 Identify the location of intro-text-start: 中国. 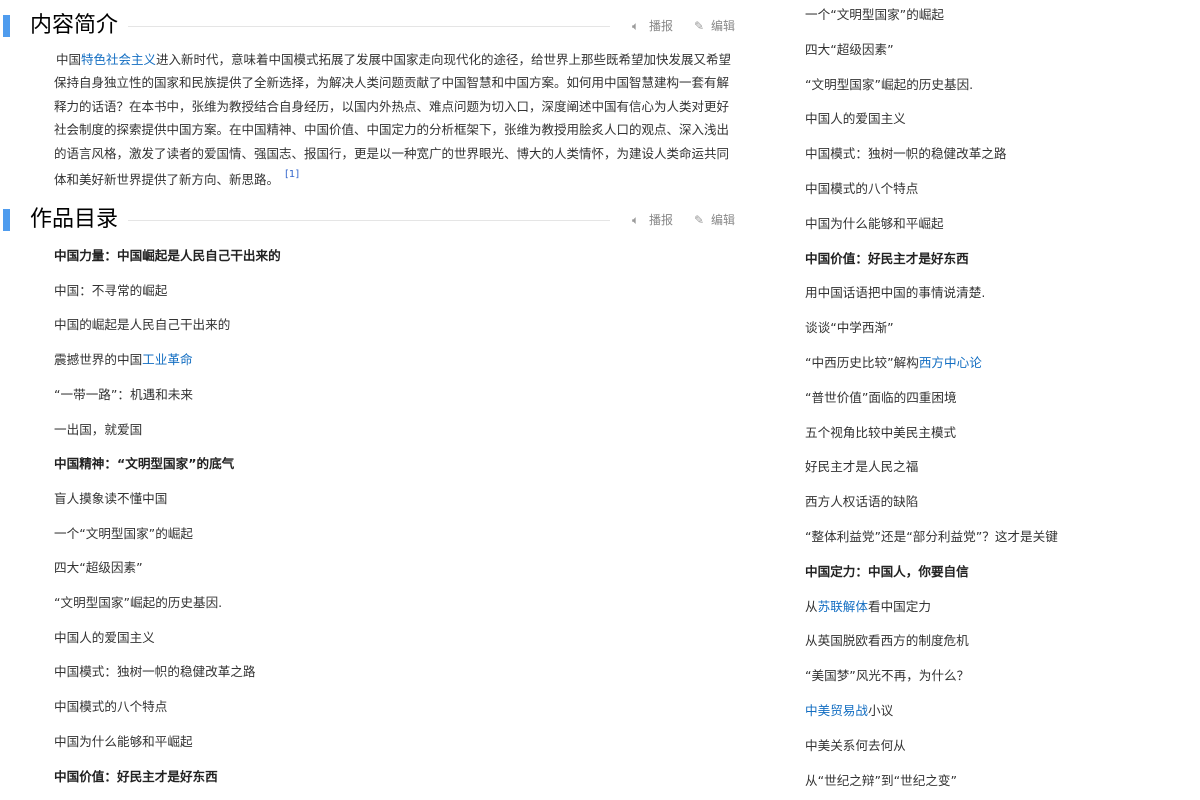
(69, 59).